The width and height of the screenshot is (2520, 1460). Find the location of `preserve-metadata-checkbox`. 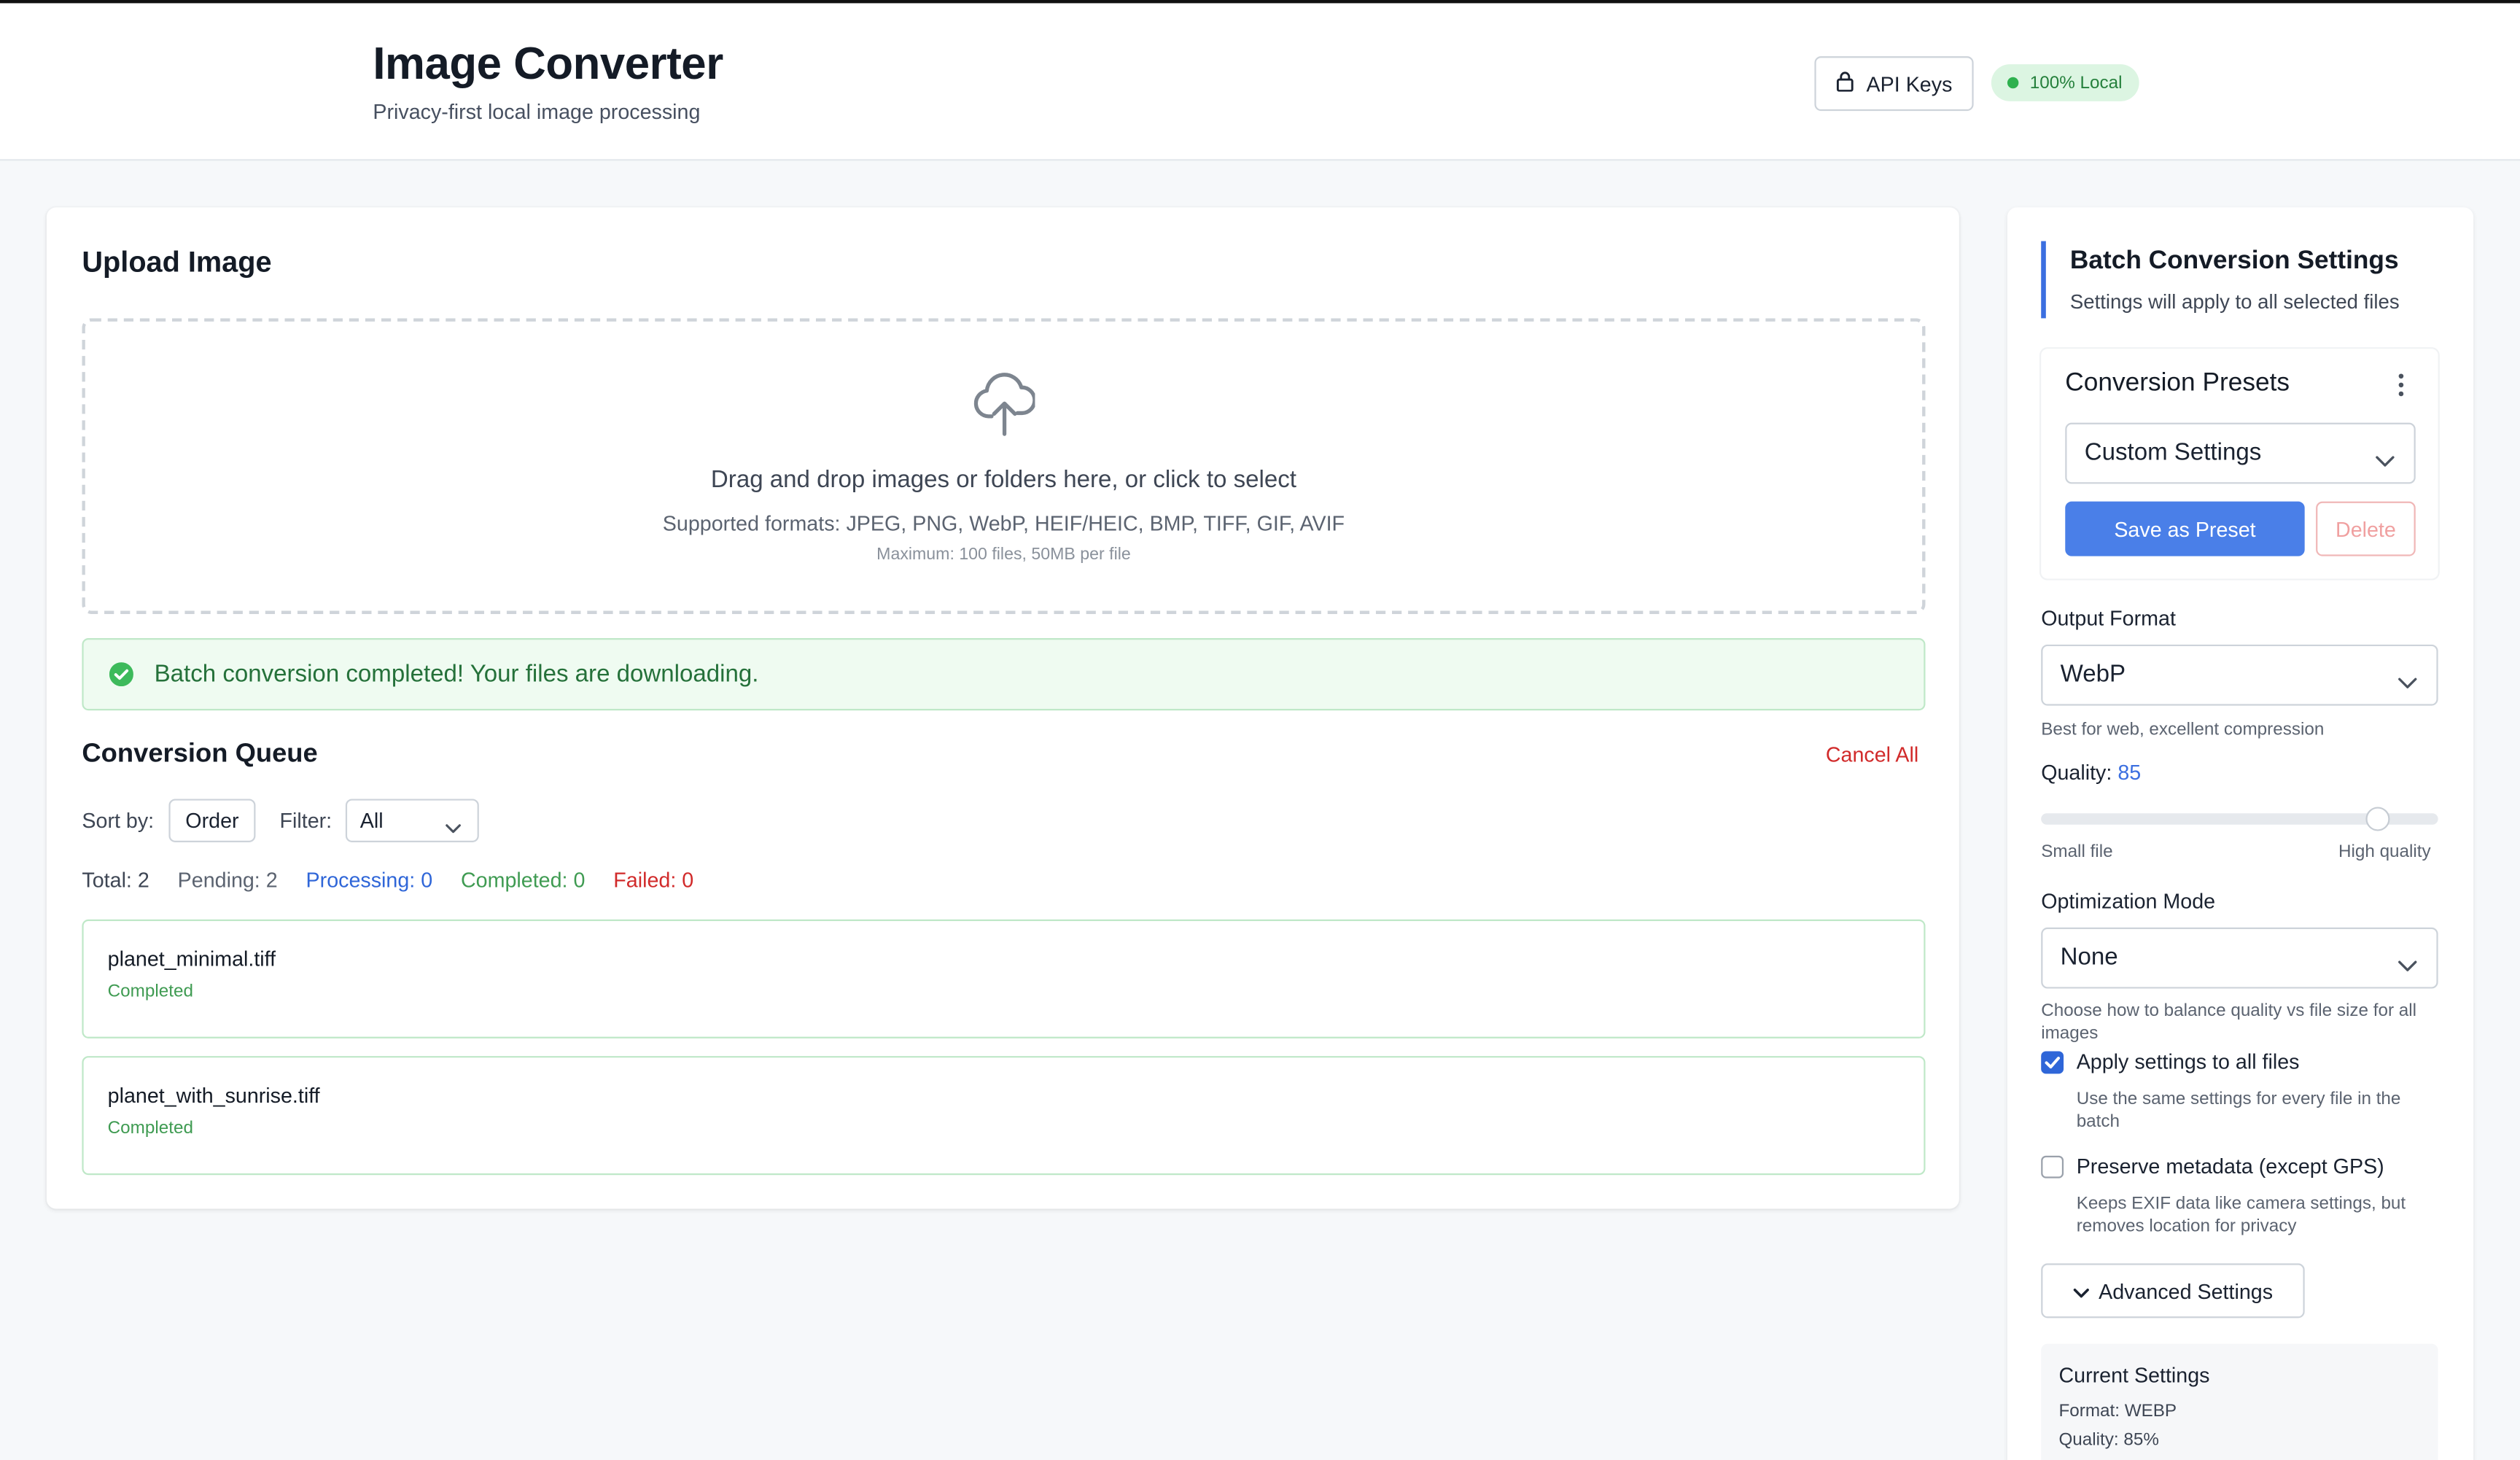

preserve-metadata-checkbox is located at coordinates (2052, 1167).